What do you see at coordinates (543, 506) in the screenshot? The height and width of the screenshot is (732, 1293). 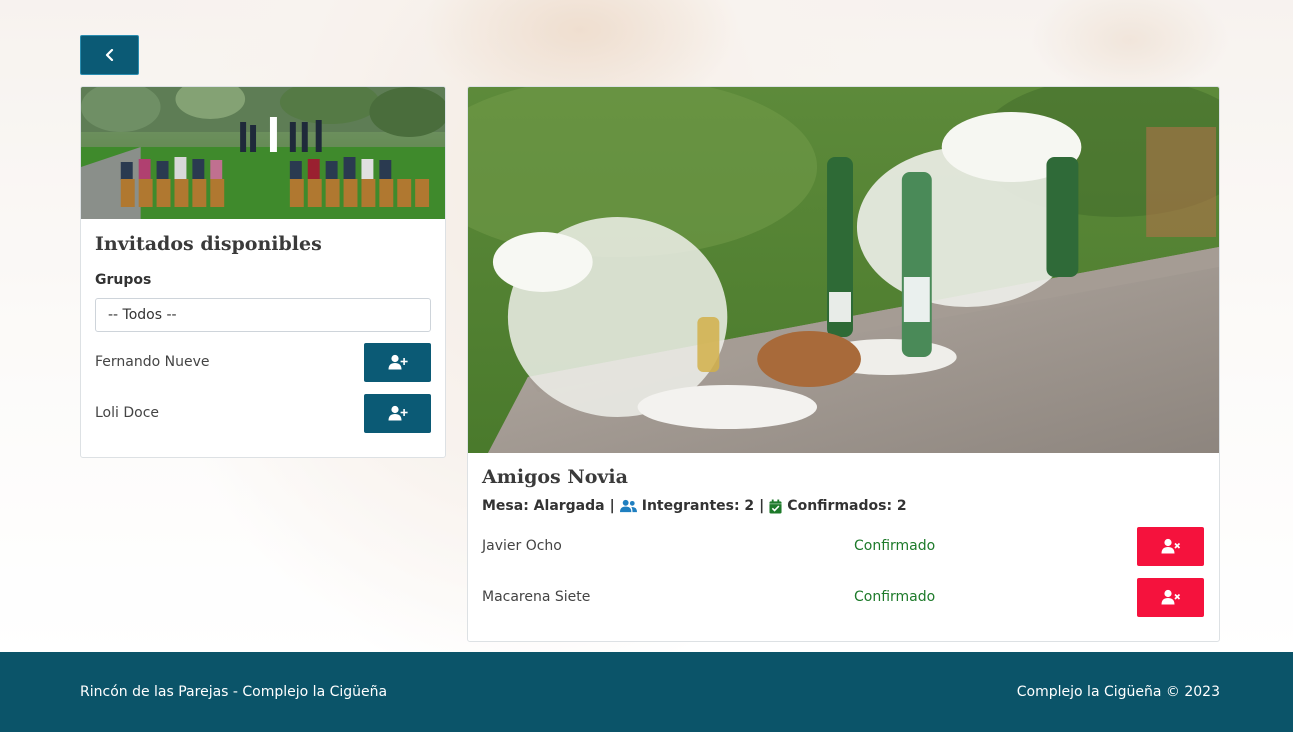 I see `mesa-label: Mesa: Alargada` at bounding box center [543, 506].